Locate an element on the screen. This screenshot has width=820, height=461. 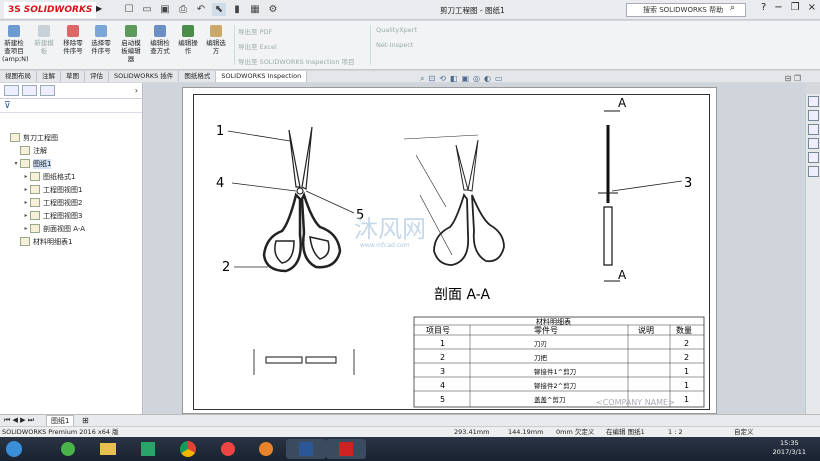
app-green-icon is located at coordinates (148, 449).